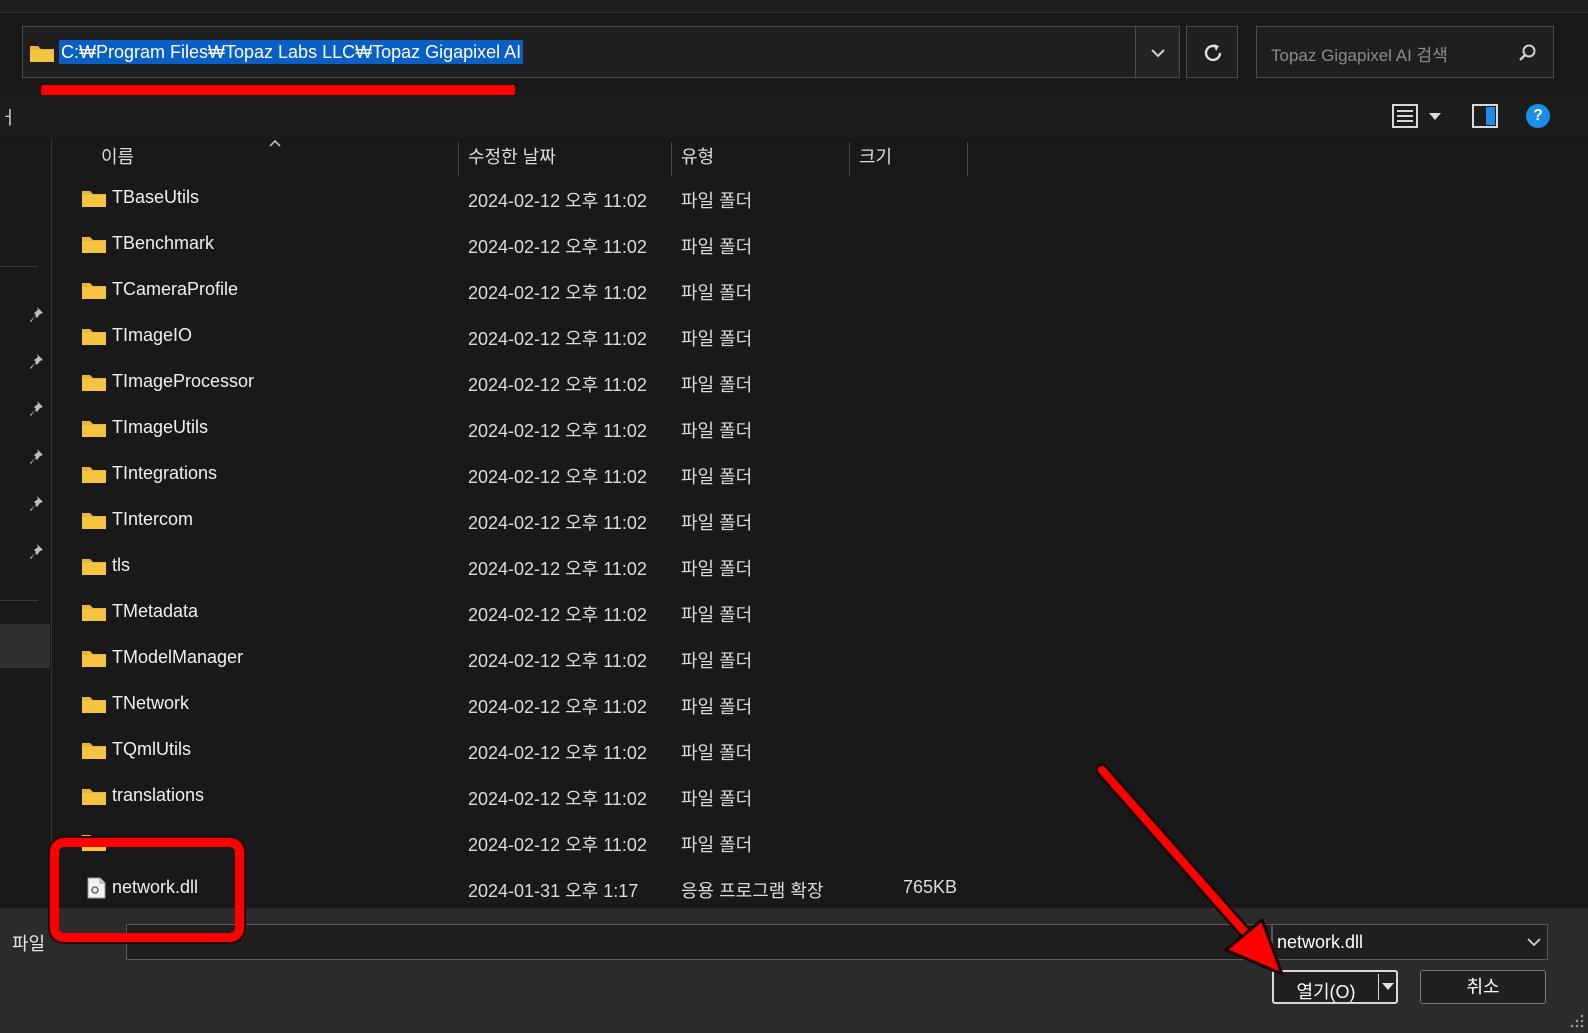  What do you see at coordinates (1388, 987) in the screenshot?
I see `open-options-dropdown-icon` at bounding box center [1388, 987].